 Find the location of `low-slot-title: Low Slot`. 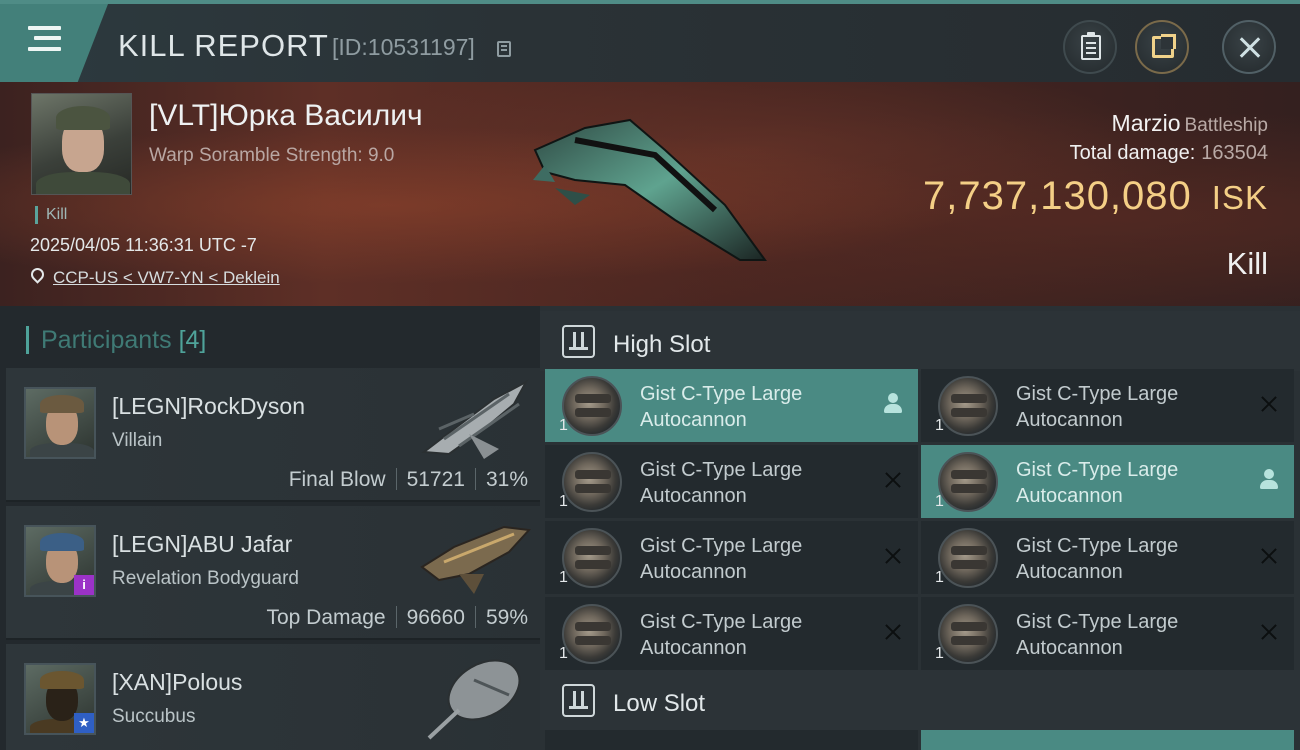

low-slot-title: Low Slot is located at coordinates (659, 703).